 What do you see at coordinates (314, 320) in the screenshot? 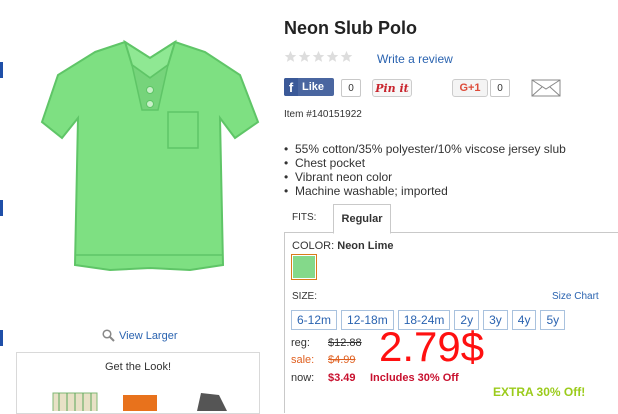
I see `size-option: 6-12m` at bounding box center [314, 320].